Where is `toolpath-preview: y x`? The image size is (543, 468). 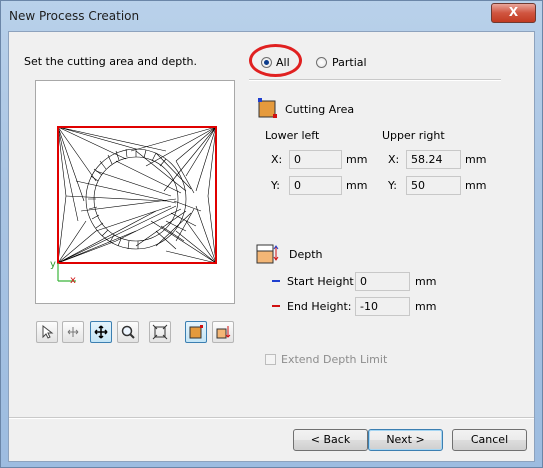 toolpath-preview: y x is located at coordinates (133, 206).